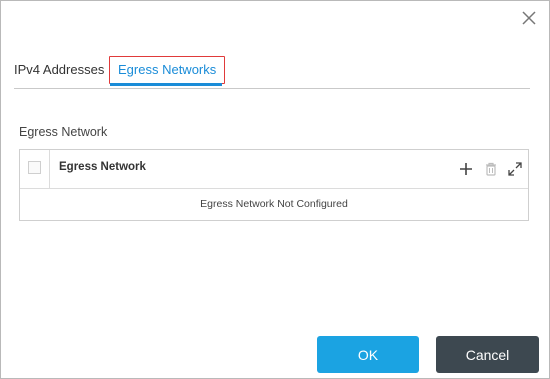 This screenshot has height=379, width=550. Describe the element at coordinates (167, 70) in the screenshot. I see `tab-egress-networks: Egress Networks` at that location.